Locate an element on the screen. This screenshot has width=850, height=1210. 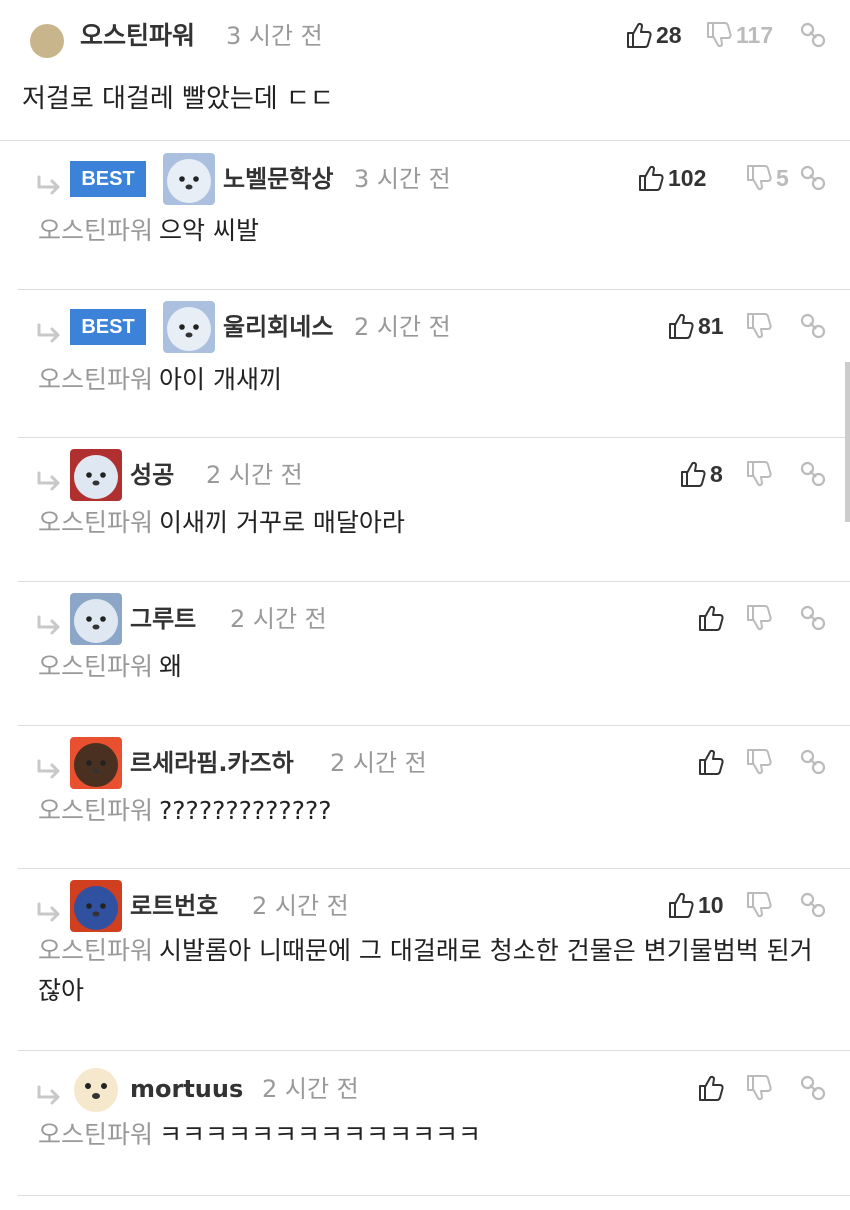
reply-comment: mortuus 2 시간 전 오스틴파워 ㅋㅋㅋㅋㅋㅋㅋㅋㅋㅋㅋㅋㅋㅋ is located at coordinates (434, 1123).